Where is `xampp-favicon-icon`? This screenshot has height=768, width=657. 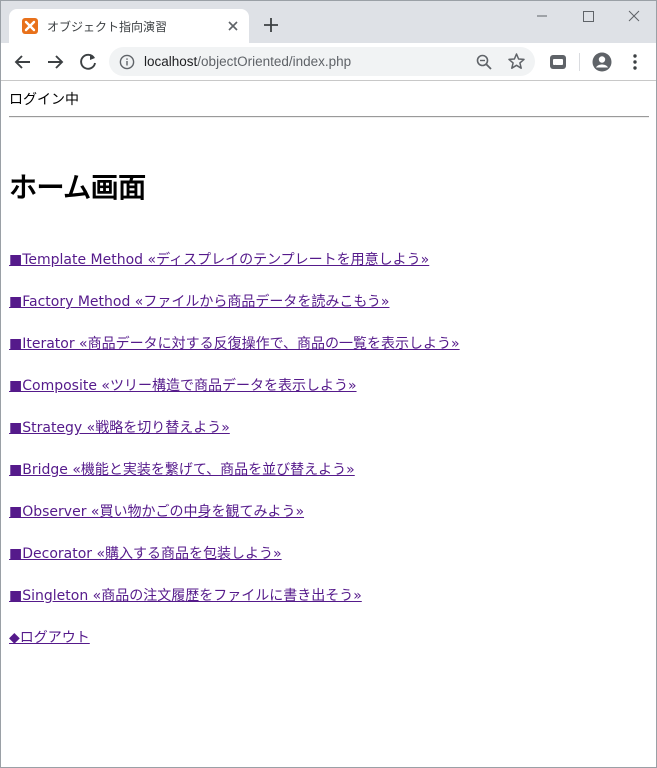
xampp-favicon-icon is located at coordinates (30, 26).